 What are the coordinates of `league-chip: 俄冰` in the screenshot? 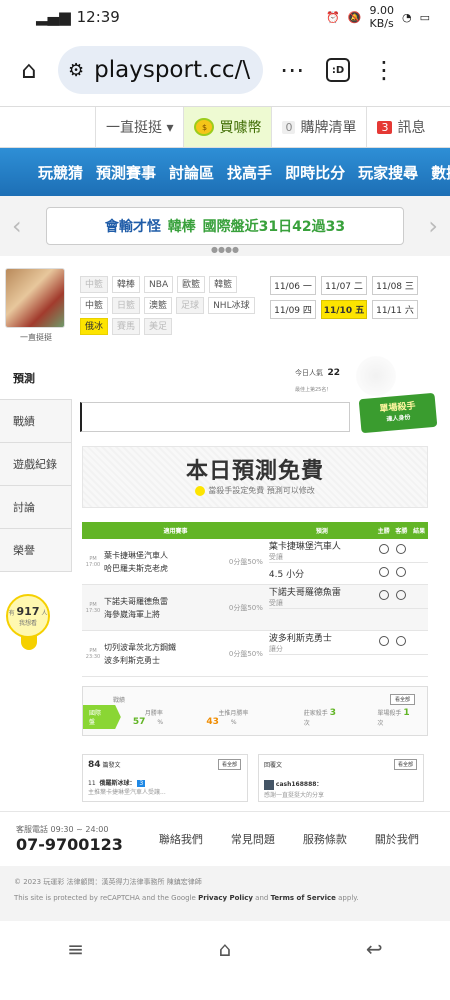 It's located at (94, 326).